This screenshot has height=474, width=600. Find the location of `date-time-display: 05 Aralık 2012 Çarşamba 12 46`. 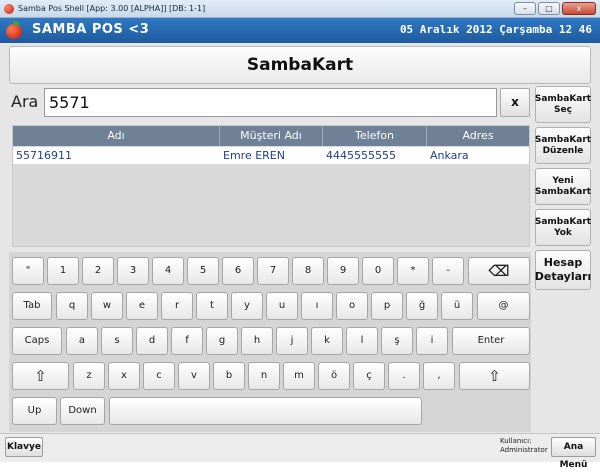

date-time-display: 05 Aralık 2012 Çarşamba 12 46 is located at coordinates (495, 29).